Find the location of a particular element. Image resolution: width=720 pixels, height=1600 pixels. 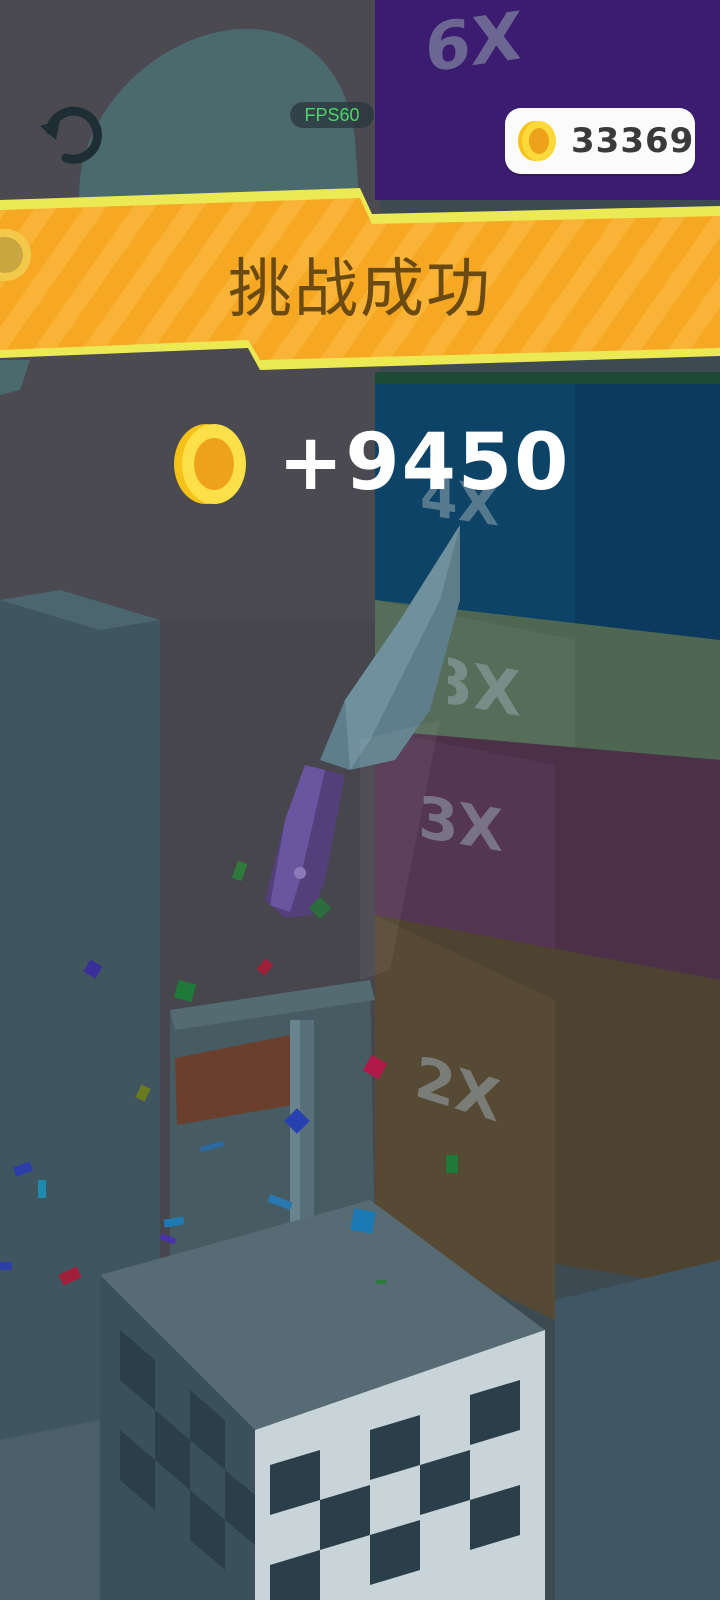

coin-balance: 33369 is located at coordinates (600, 141).